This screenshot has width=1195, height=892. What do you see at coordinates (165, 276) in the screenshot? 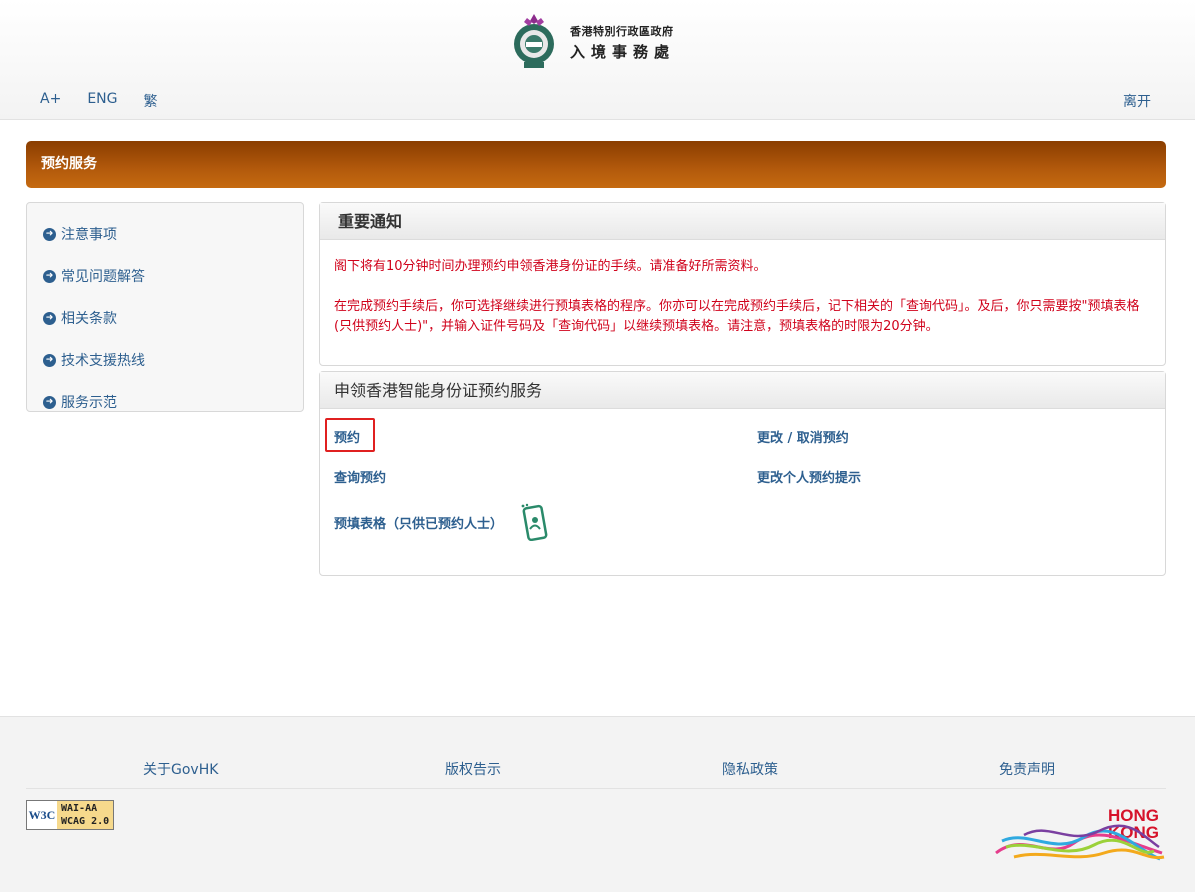
I see `sidebar-item-faq: ➜ 常见问题解答` at bounding box center [165, 276].